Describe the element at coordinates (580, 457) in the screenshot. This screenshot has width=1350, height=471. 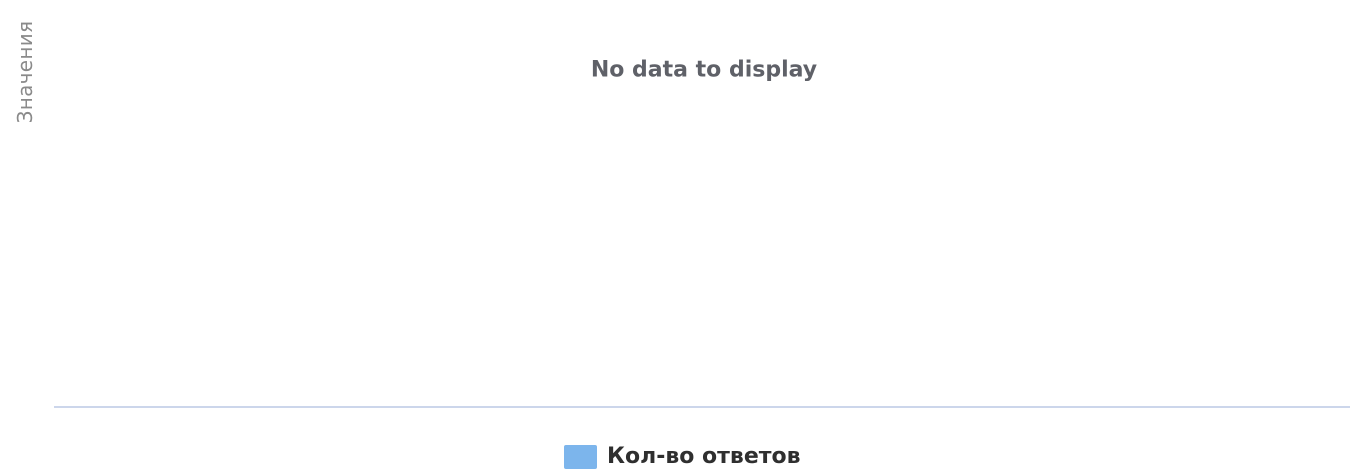
I see `legend-color-swatch` at that location.